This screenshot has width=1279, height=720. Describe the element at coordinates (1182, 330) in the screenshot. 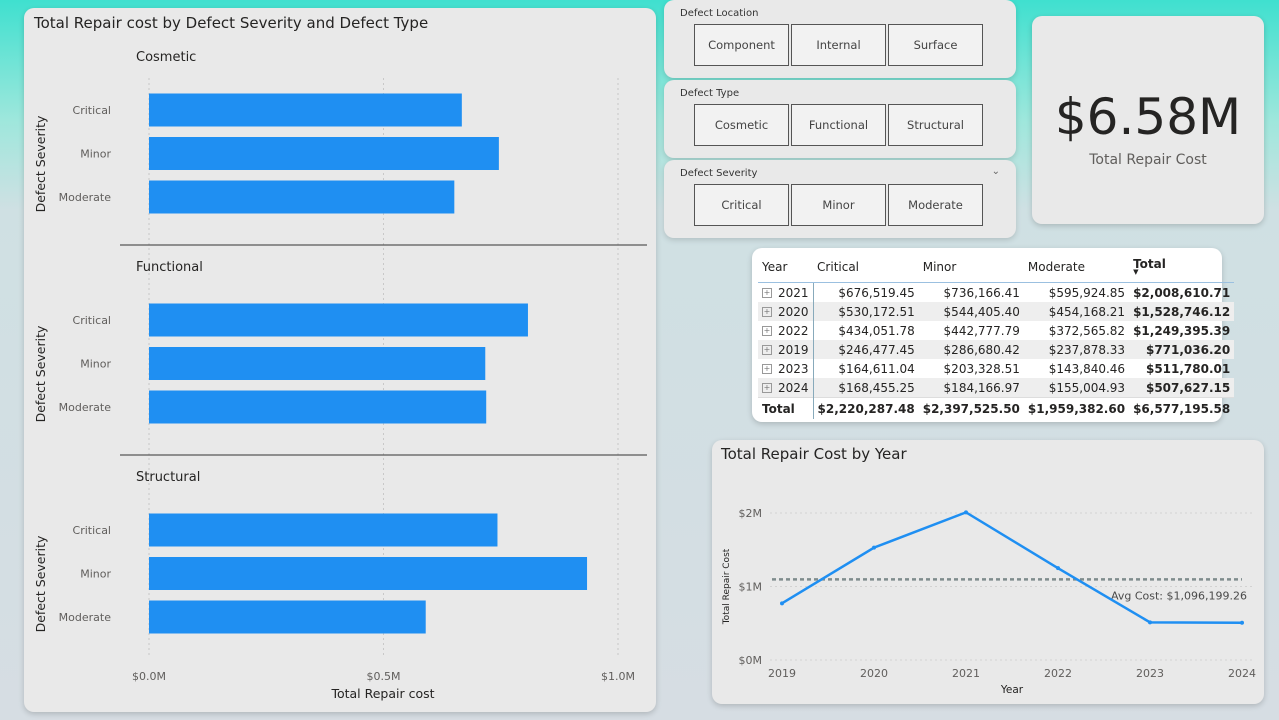

I see `cell-total: $1,249,395.39` at that location.